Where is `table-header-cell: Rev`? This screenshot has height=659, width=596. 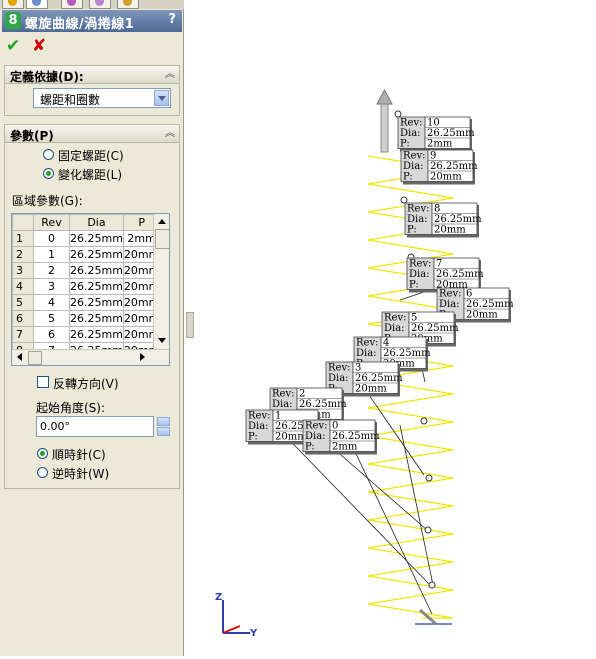 table-header-cell: Rev is located at coordinates (51, 222).